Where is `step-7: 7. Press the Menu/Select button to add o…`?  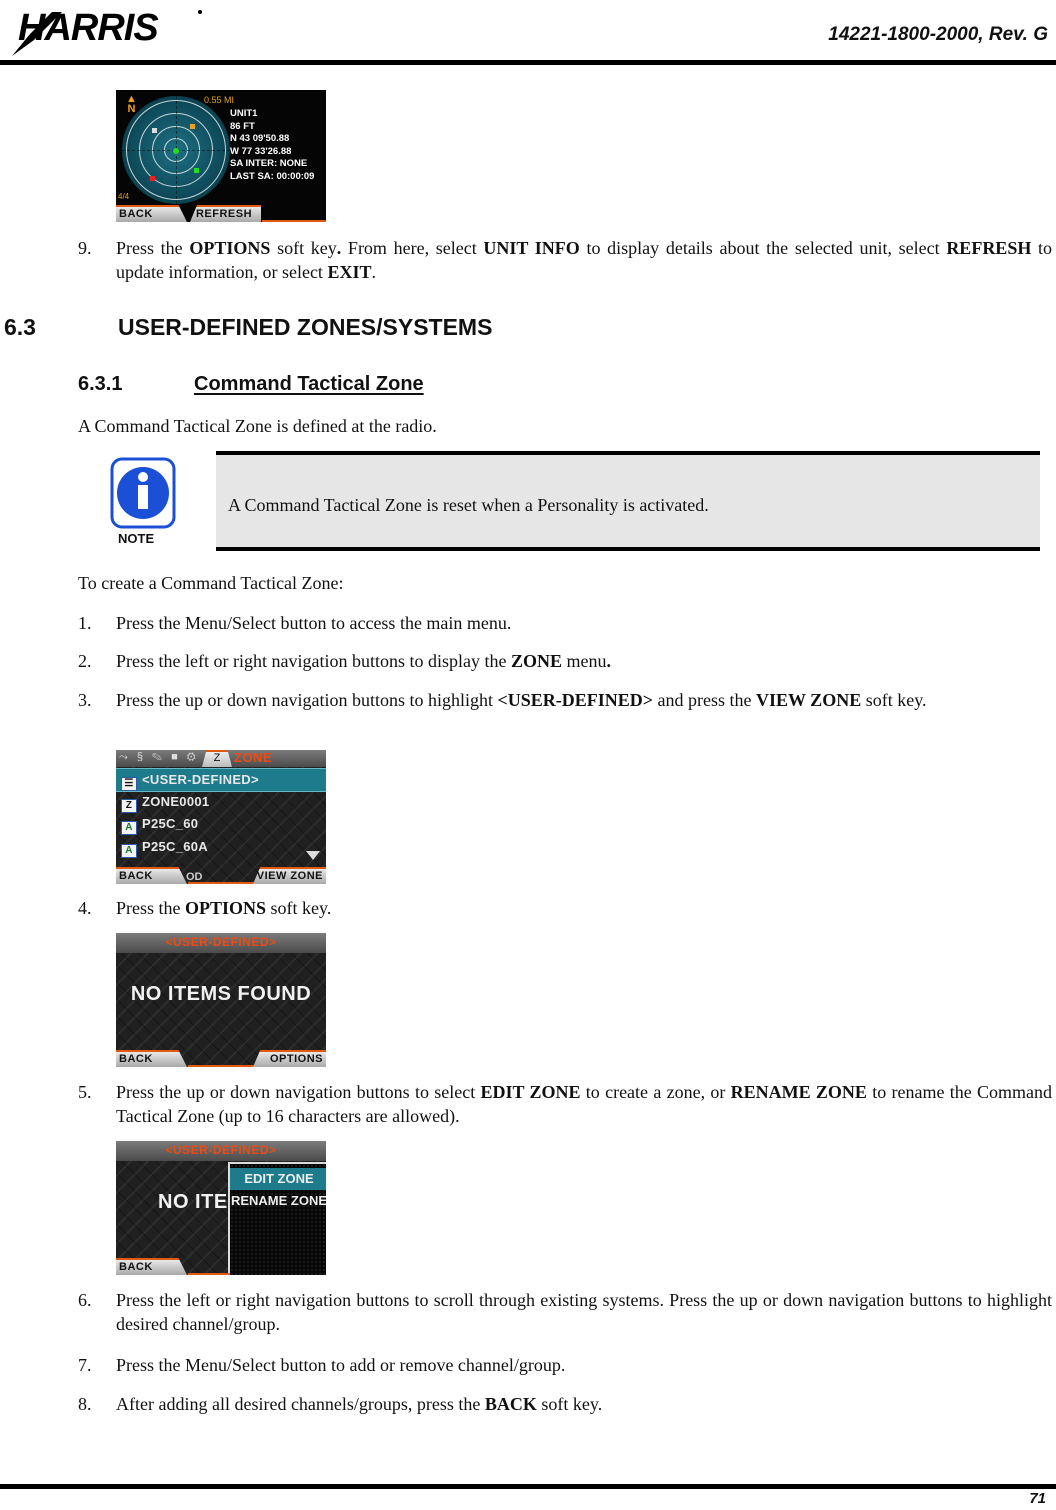 step-7: 7. Press the Menu/Select button to add o… is located at coordinates (322, 1365).